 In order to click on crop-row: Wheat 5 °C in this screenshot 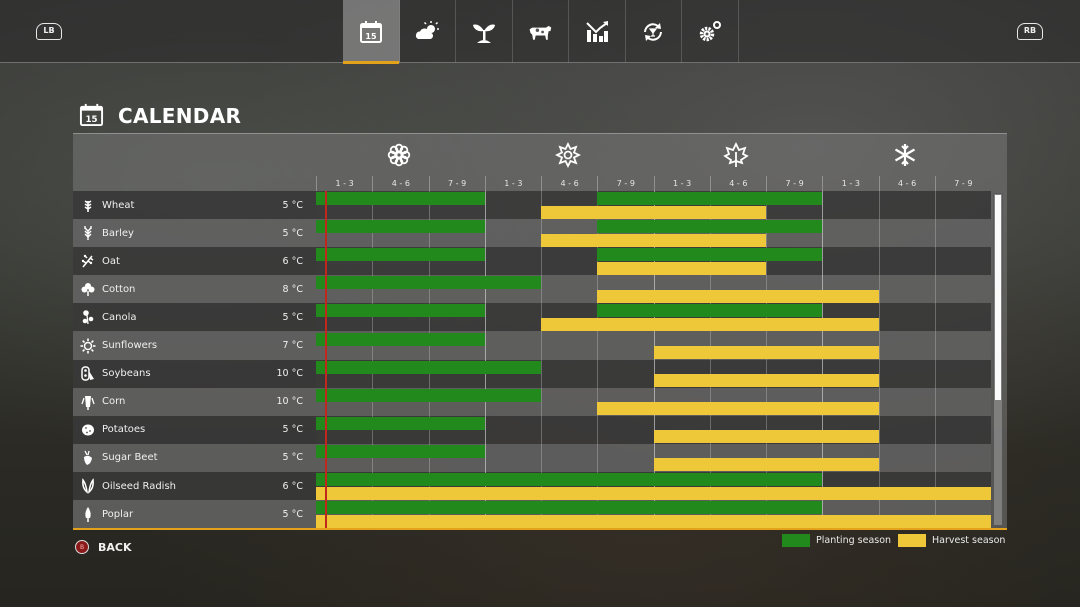, I will do `click(194, 205)`.